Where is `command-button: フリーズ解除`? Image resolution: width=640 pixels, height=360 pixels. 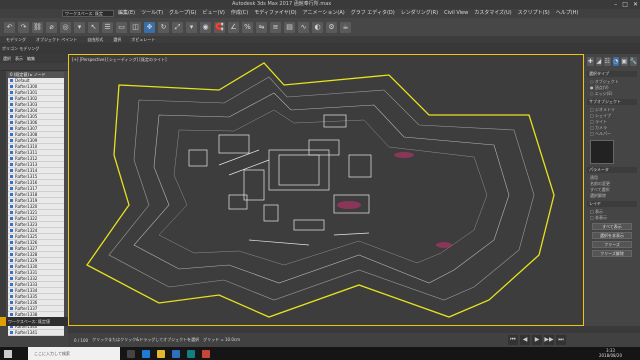
command-button: フリーズ解除 is located at coordinates (612, 253).